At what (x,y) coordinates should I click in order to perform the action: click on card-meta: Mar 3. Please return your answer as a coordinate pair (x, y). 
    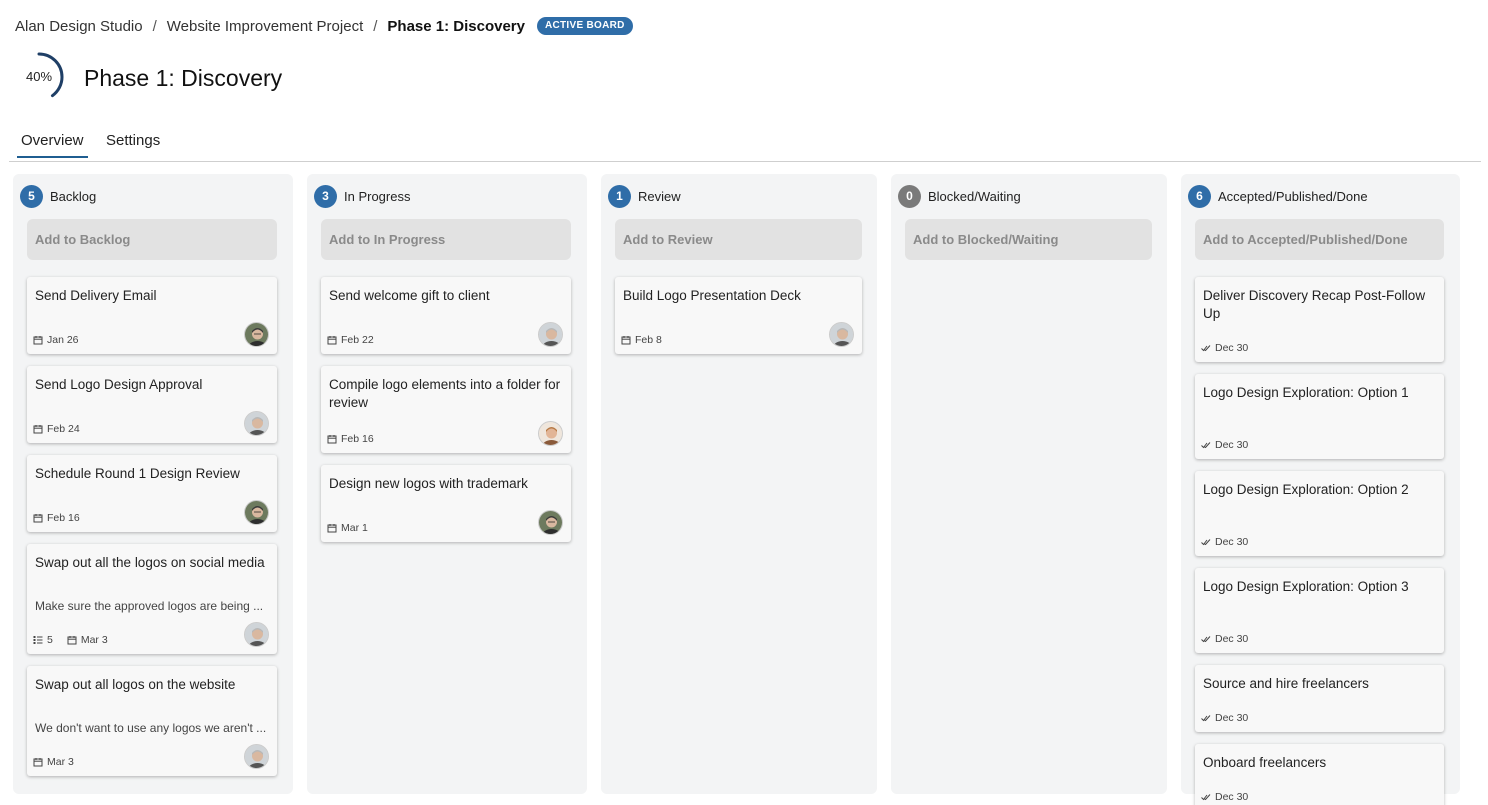
    Looking at the image, I should click on (60, 762).